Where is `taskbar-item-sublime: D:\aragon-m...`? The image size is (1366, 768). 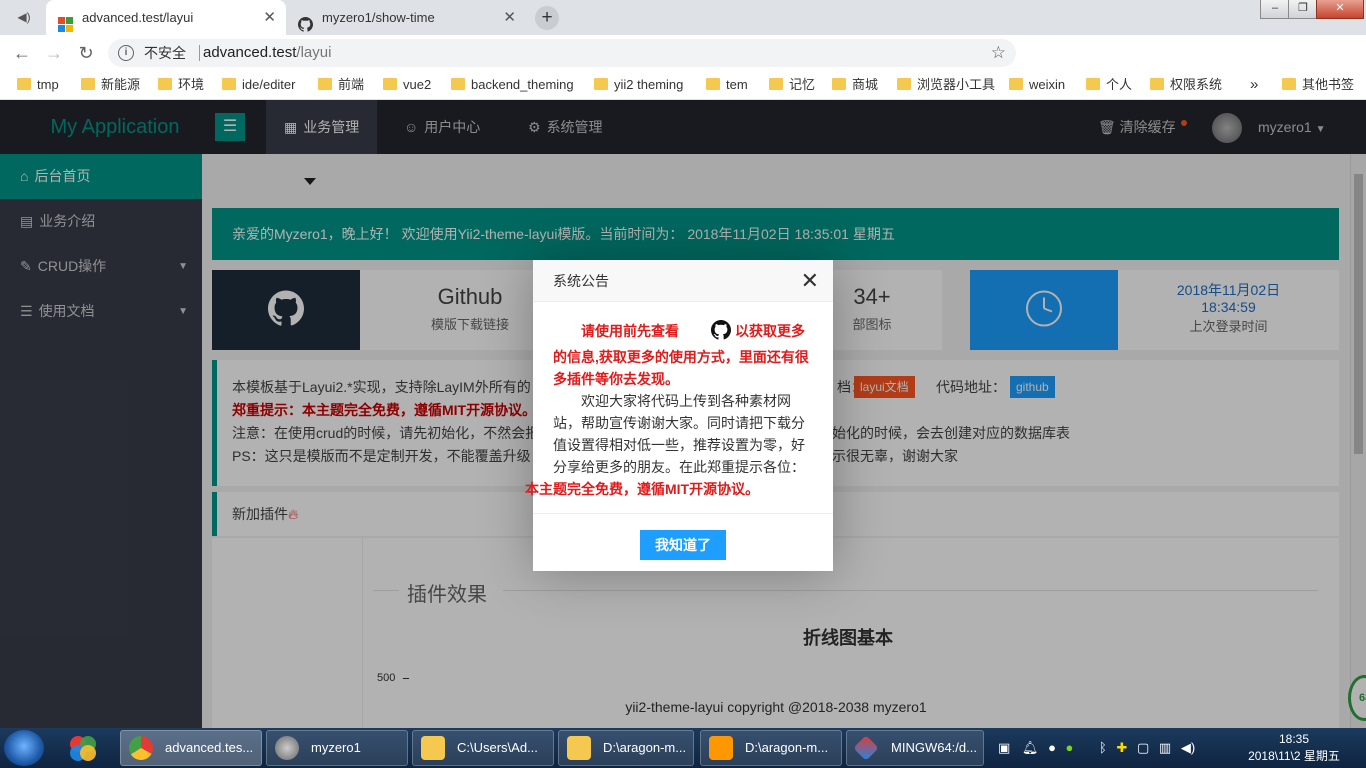 taskbar-item-sublime: D:\aragon-m... is located at coordinates (771, 748).